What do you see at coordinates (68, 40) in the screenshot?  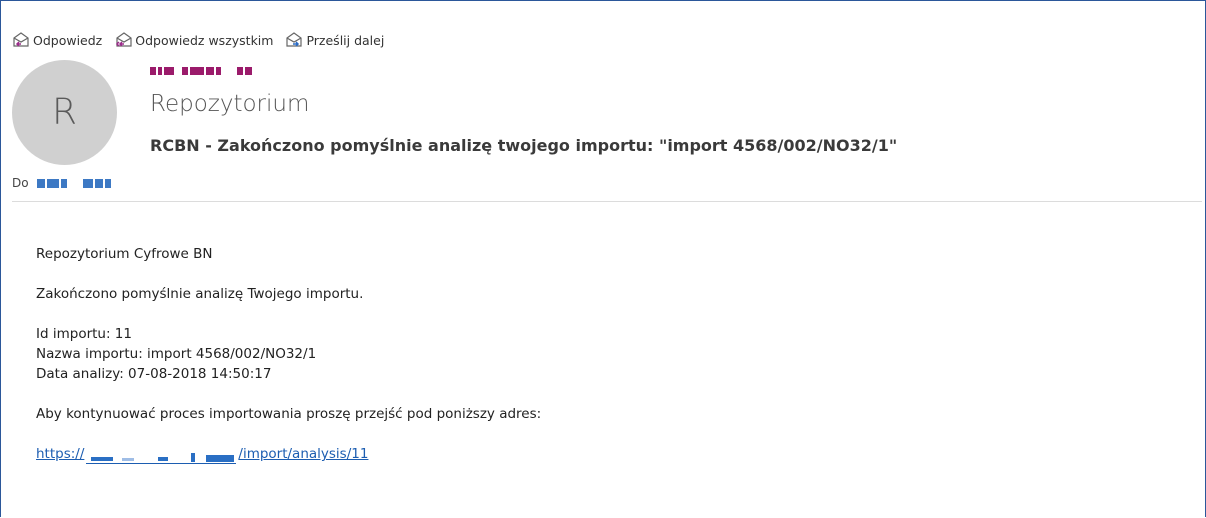 I see `reply-label: Odpowiedz` at bounding box center [68, 40].